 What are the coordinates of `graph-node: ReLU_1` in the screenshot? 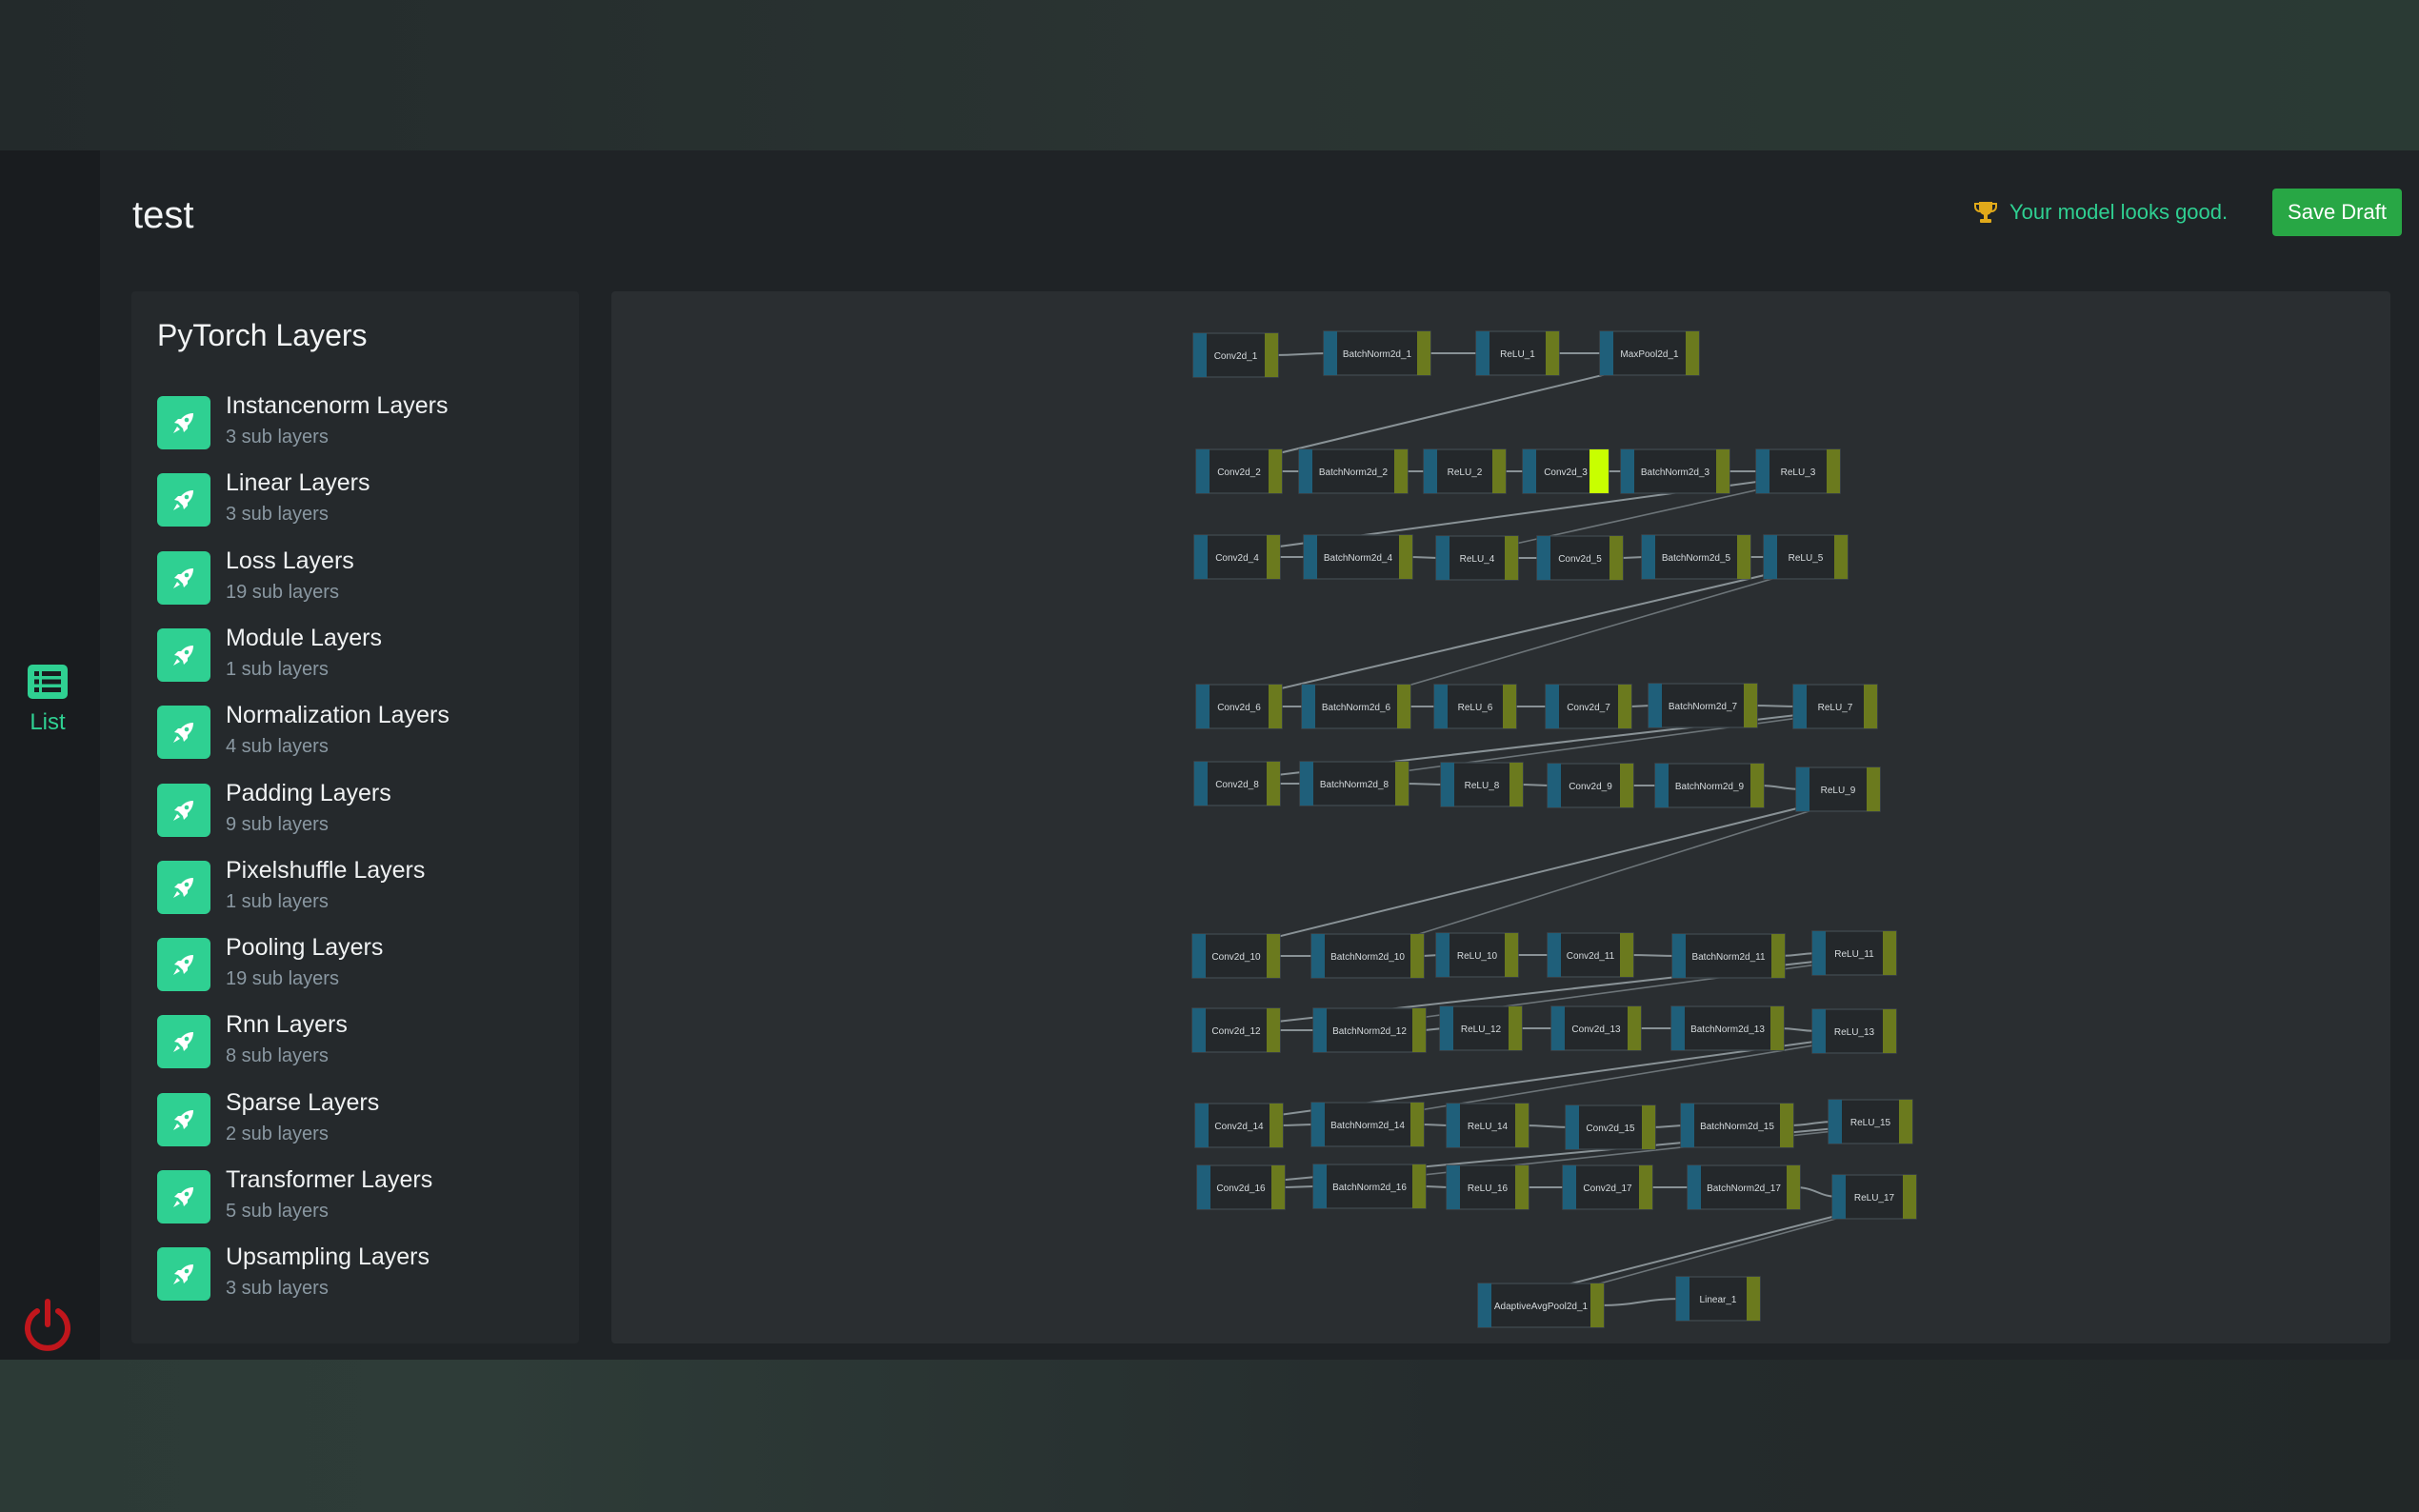 It's located at (1517, 353).